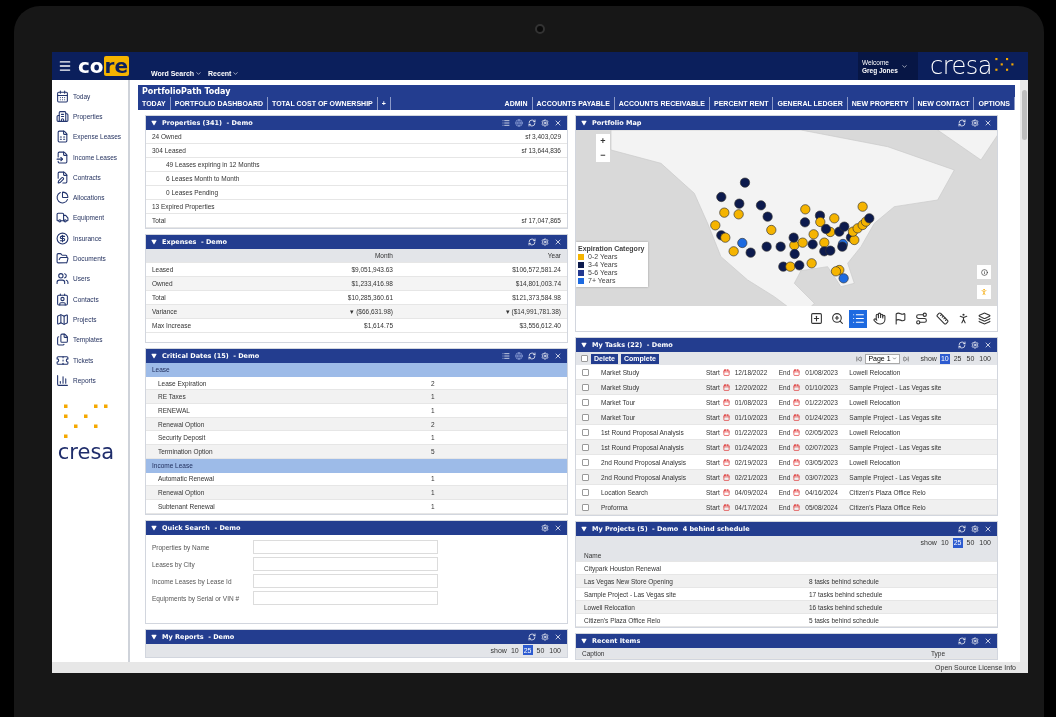 Image resolution: width=1056 pixels, height=717 pixels. What do you see at coordinates (62, 137) in the screenshot?
I see `spreadsheet-icon` at bounding box center [62, 137].